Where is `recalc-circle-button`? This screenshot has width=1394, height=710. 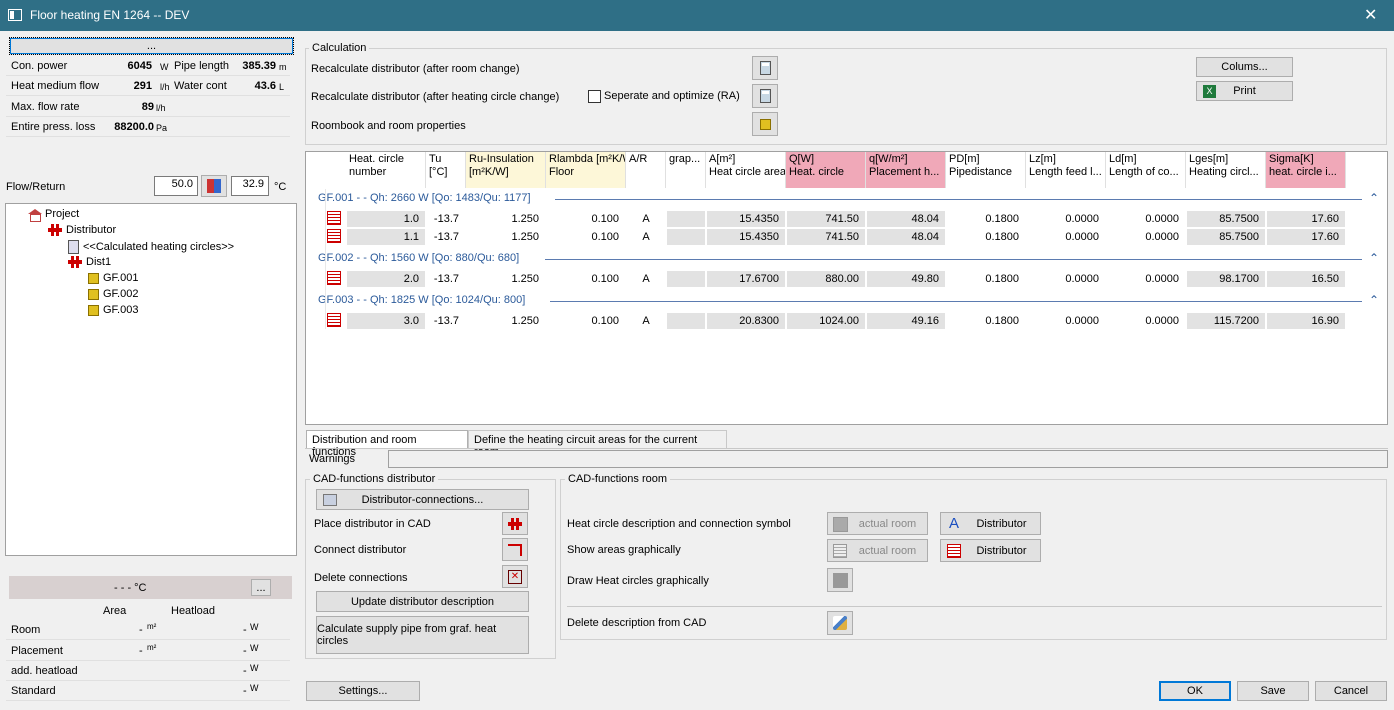
recalc-circle-button is located at coordinates (765, 96).